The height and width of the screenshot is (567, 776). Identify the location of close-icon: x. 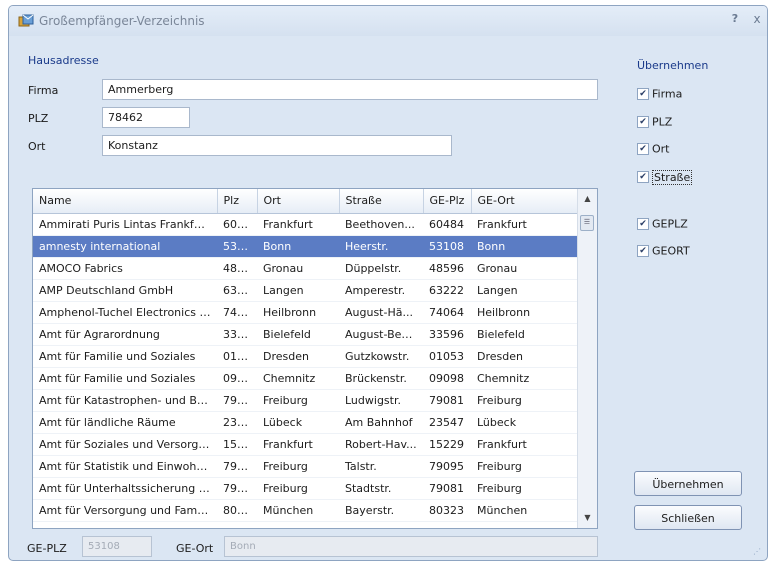
(757, 20).